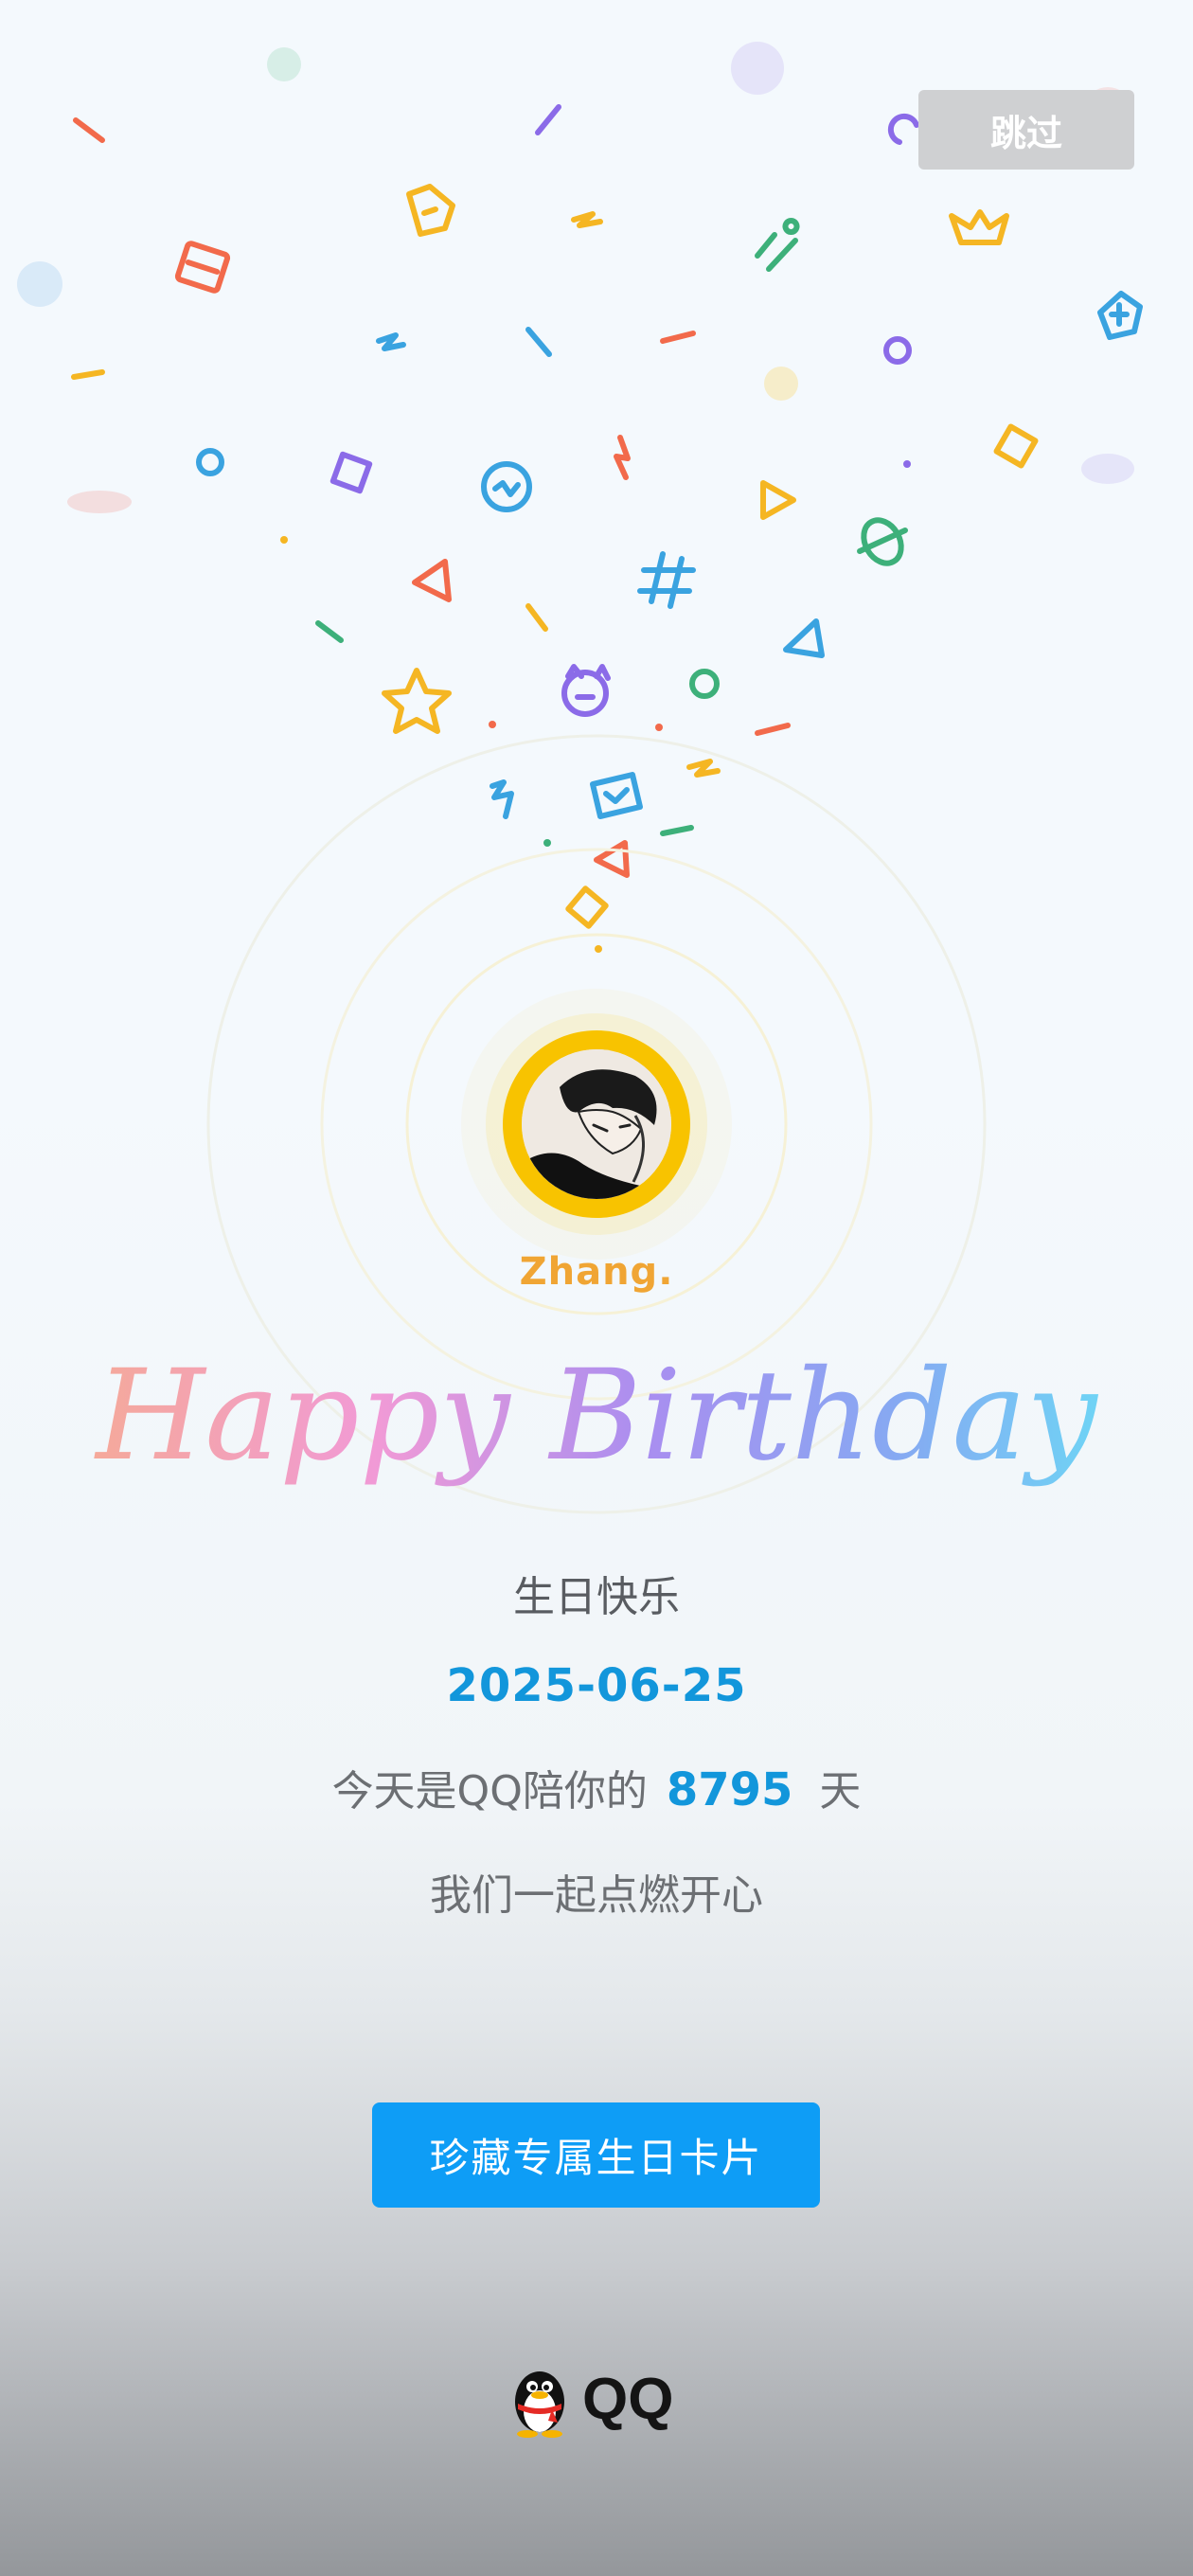  Describe the element at coordinates (596, 2155) in the screenshot. I see `save-birthday-card-button: 珍藏专属生日卡片` at that location.